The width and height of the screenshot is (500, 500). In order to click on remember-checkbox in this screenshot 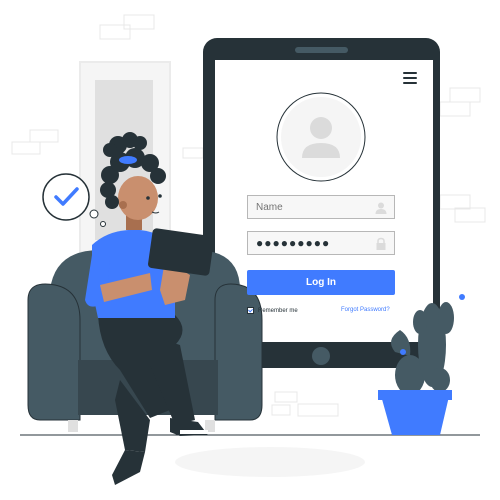, I will do `click(250, 310)`.